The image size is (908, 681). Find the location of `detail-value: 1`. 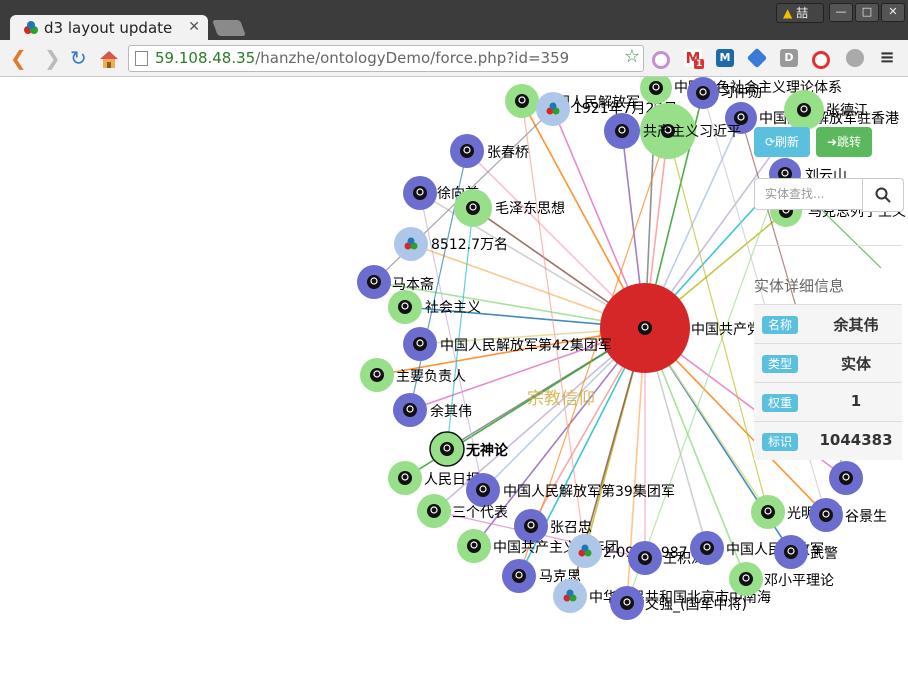

detail-value: 1 is located at coordinates (856, 401).